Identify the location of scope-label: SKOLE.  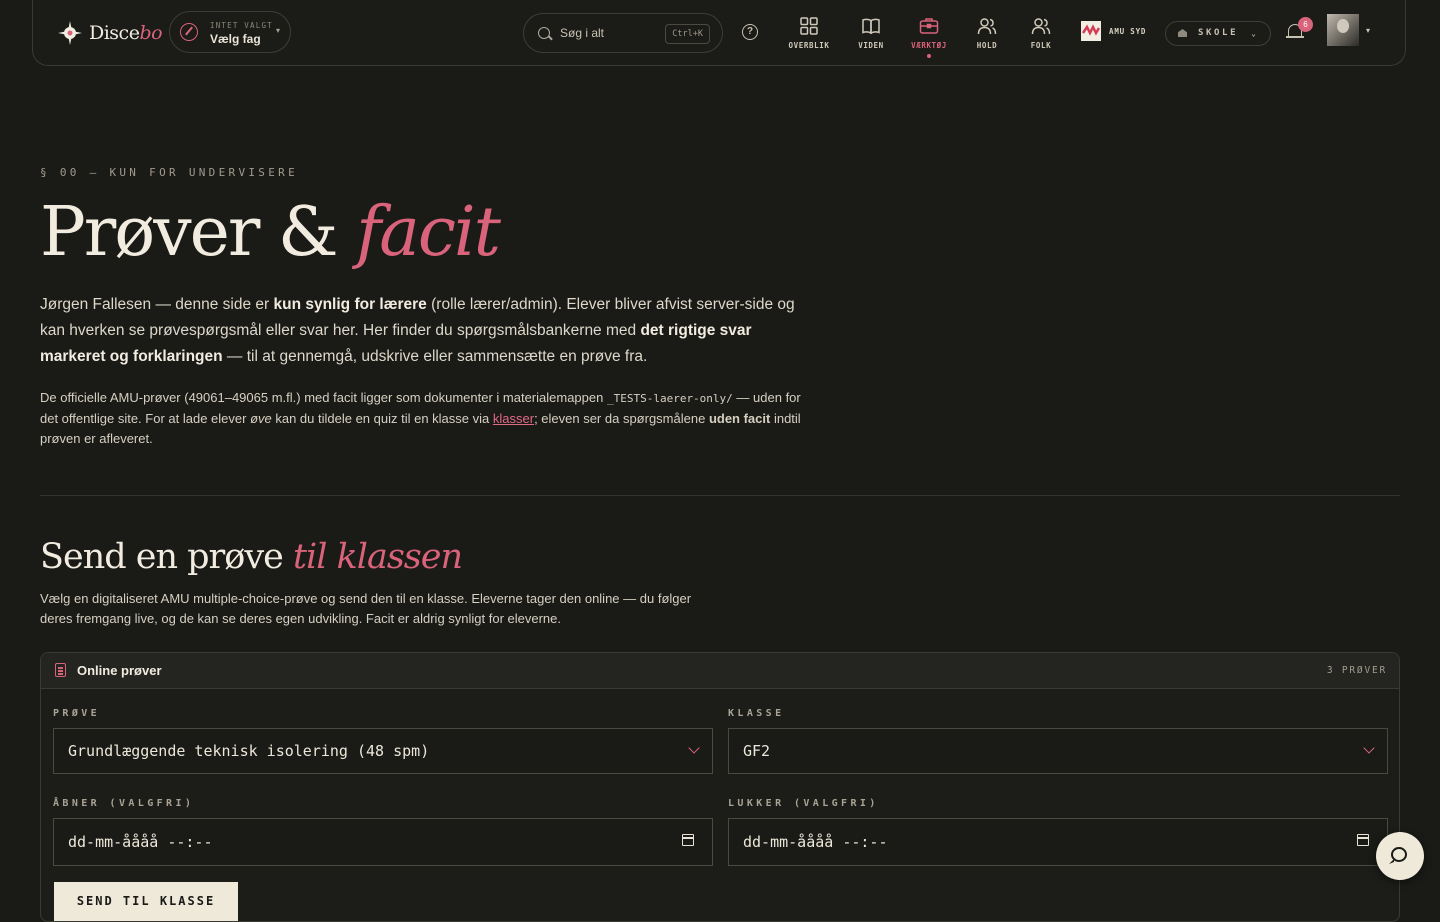
(1218, 33).